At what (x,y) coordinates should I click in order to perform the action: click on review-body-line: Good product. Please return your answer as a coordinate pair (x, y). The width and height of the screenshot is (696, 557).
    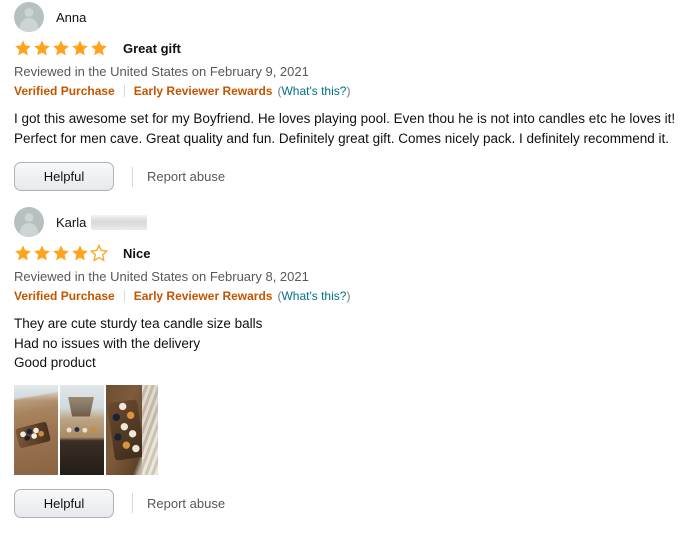
    Looking at the image, I should click on (55, 362).